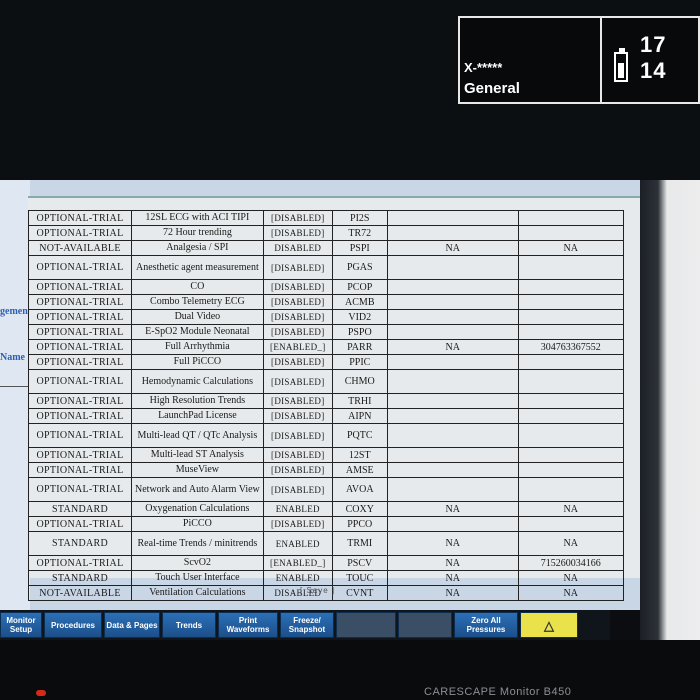  I want to click on alarm-silence-button: △, so click(549, 625).